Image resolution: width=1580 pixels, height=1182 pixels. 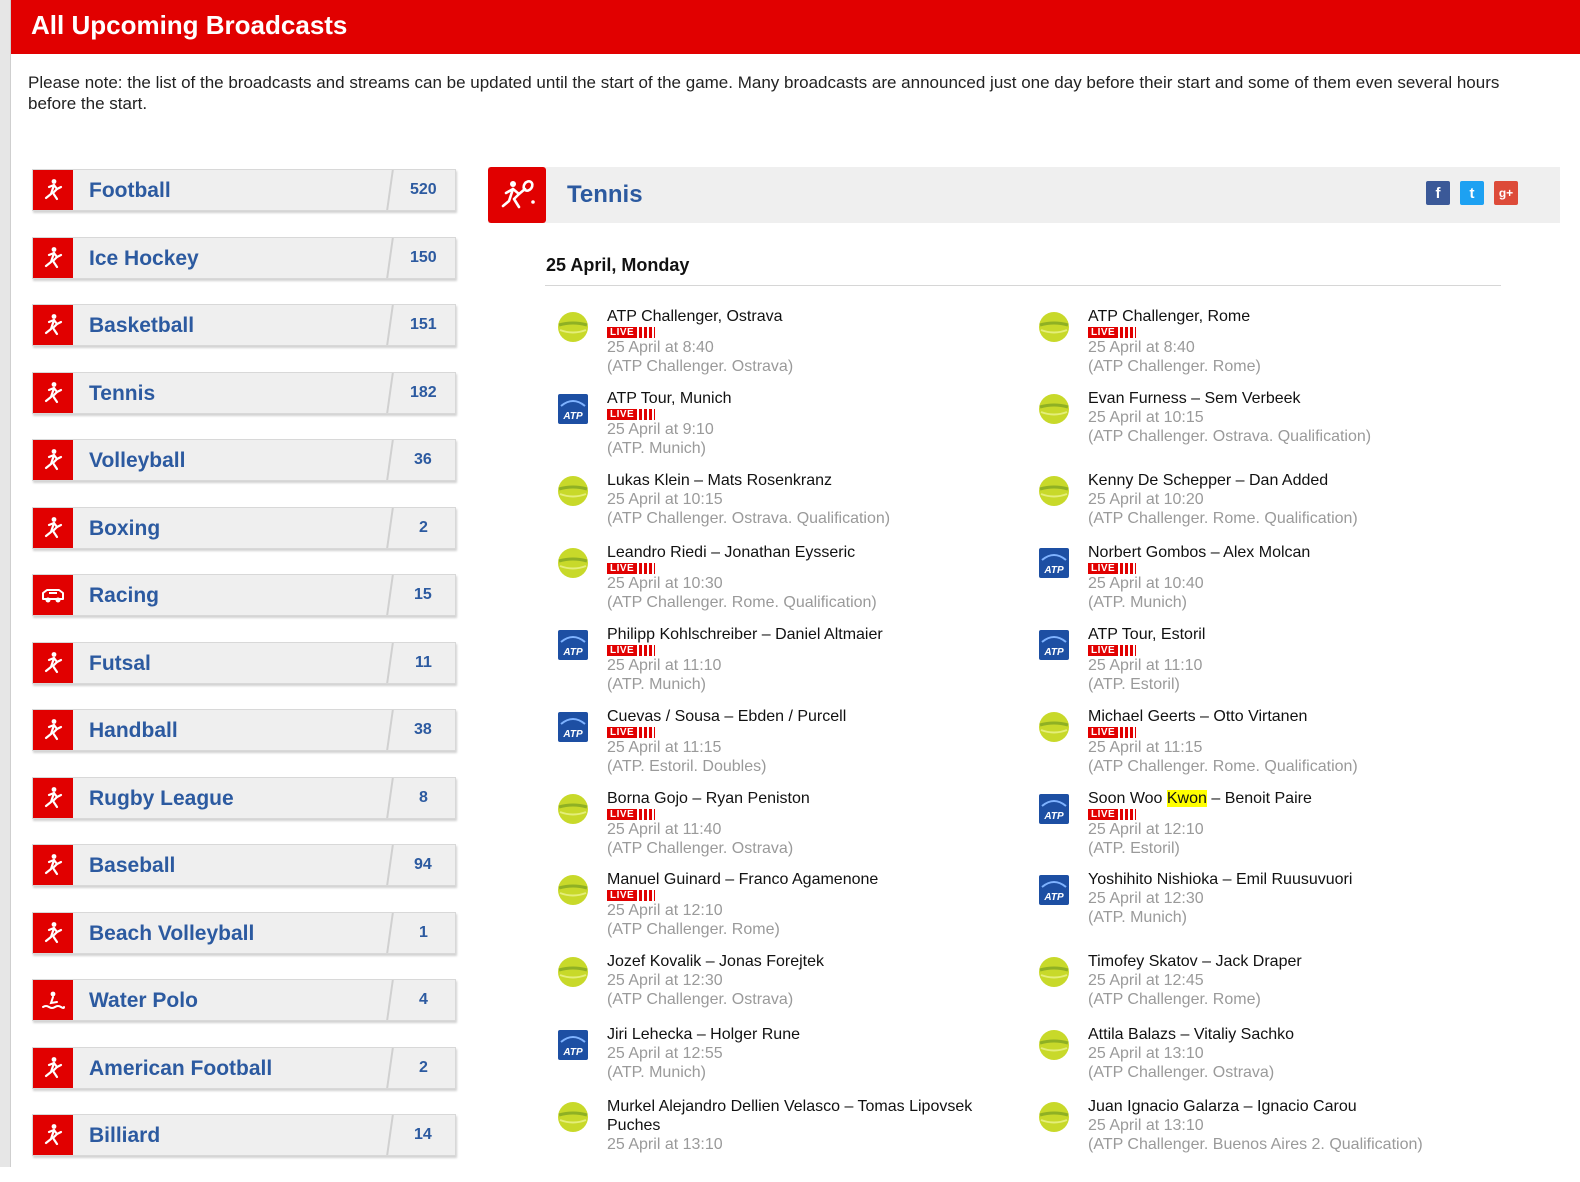 What do you see at coordinates (245, 865) in the screenshot?
I see `sport-item-baseball: Baseball 94` at bounding box center [245, 865].